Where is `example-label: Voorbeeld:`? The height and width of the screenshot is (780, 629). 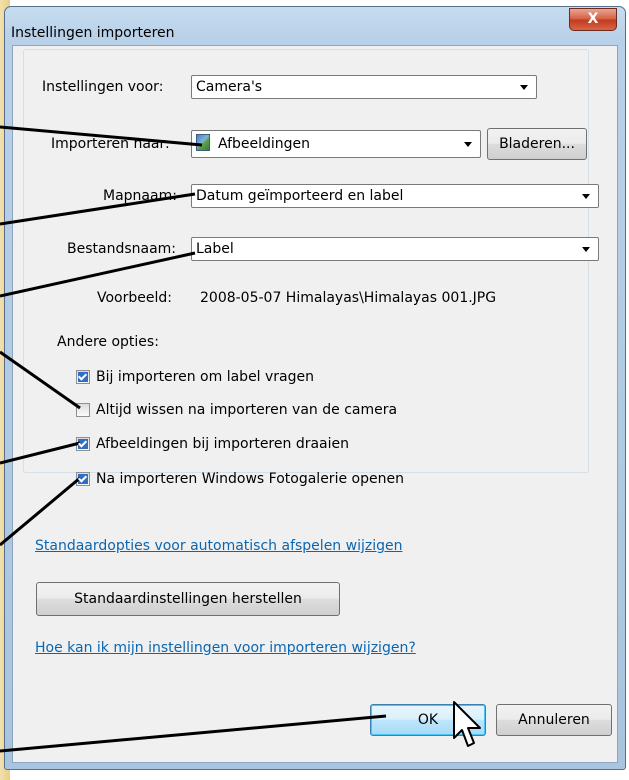 example-label: Voorbeeld: is located at coordinates (134, 298).